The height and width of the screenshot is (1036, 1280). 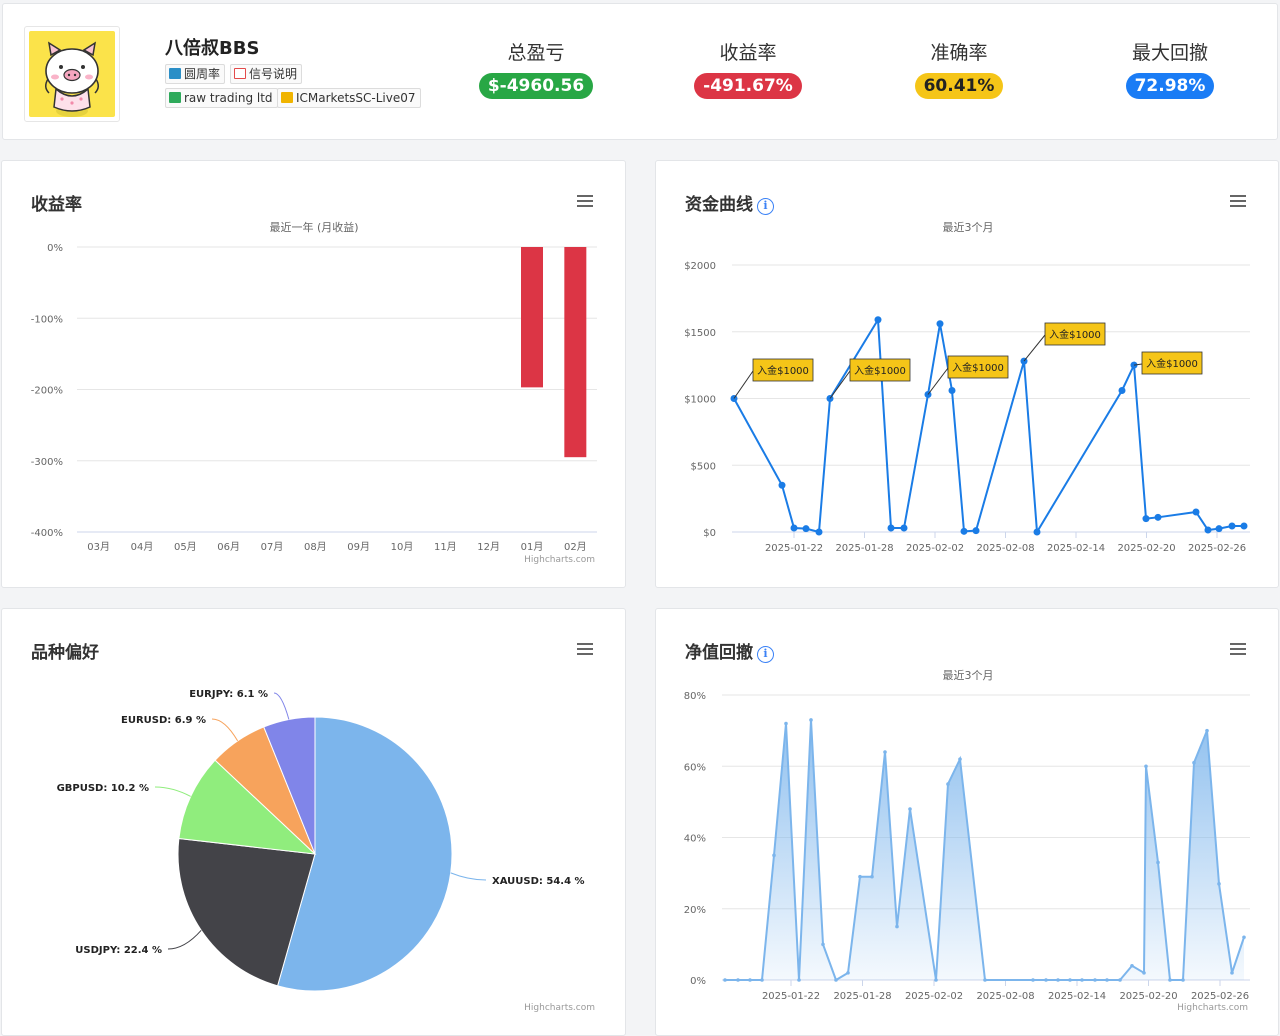 I want to click on tag-label: 圆周率, so click(x=202, y=74).